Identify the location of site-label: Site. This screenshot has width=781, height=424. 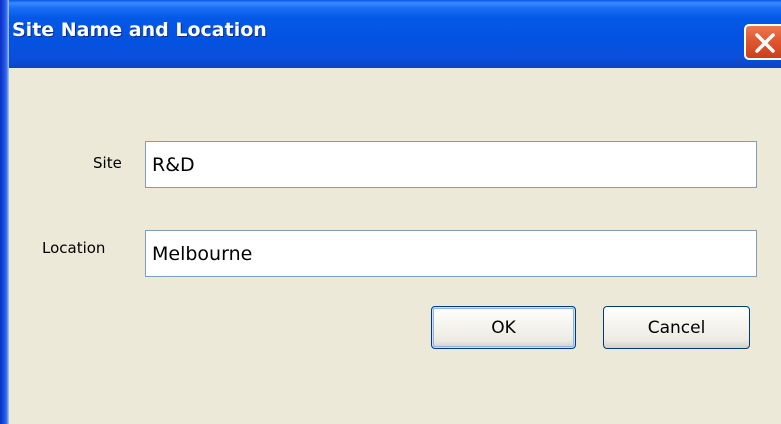
(107, 163).